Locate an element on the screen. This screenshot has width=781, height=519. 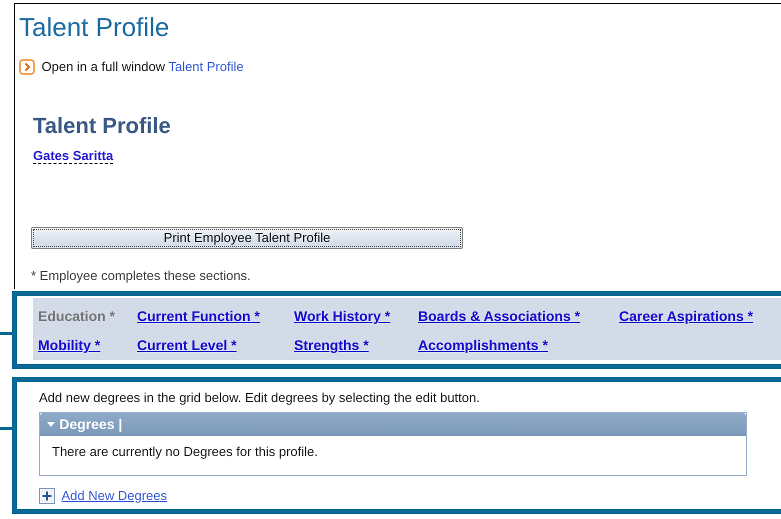
talent-profile-link: Talent Profile is located at coordinates (206, 66).